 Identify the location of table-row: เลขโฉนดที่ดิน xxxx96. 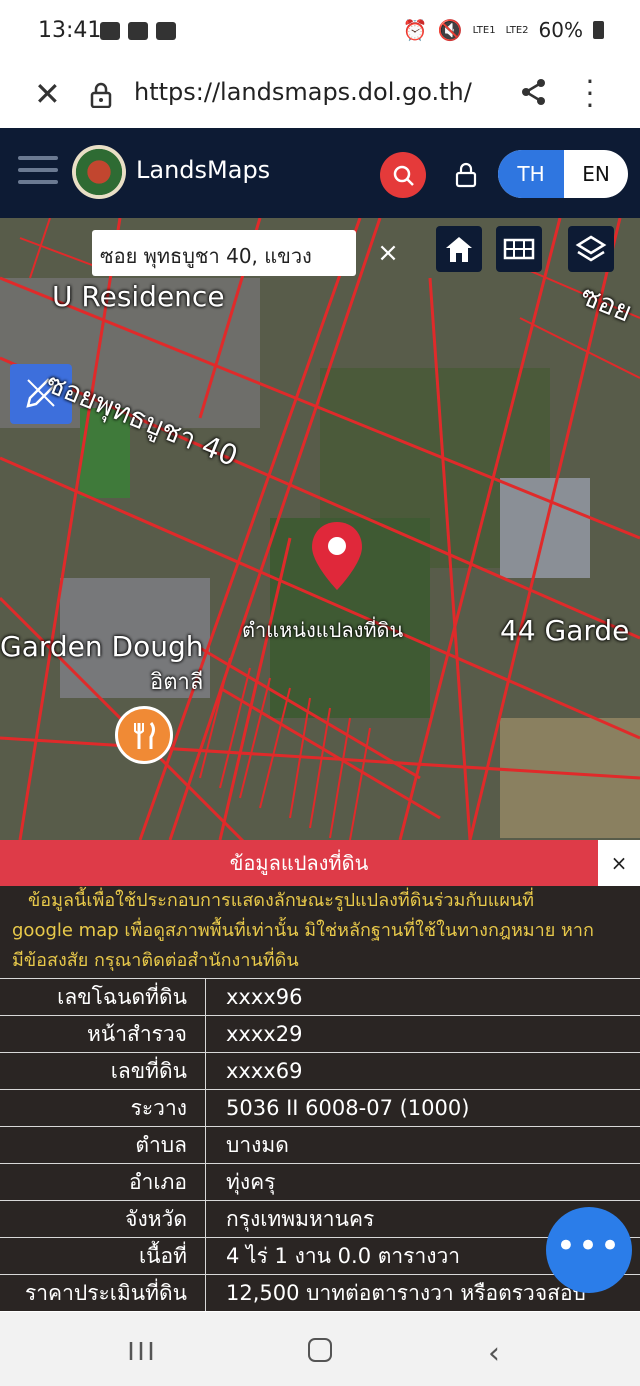
(320, 996).